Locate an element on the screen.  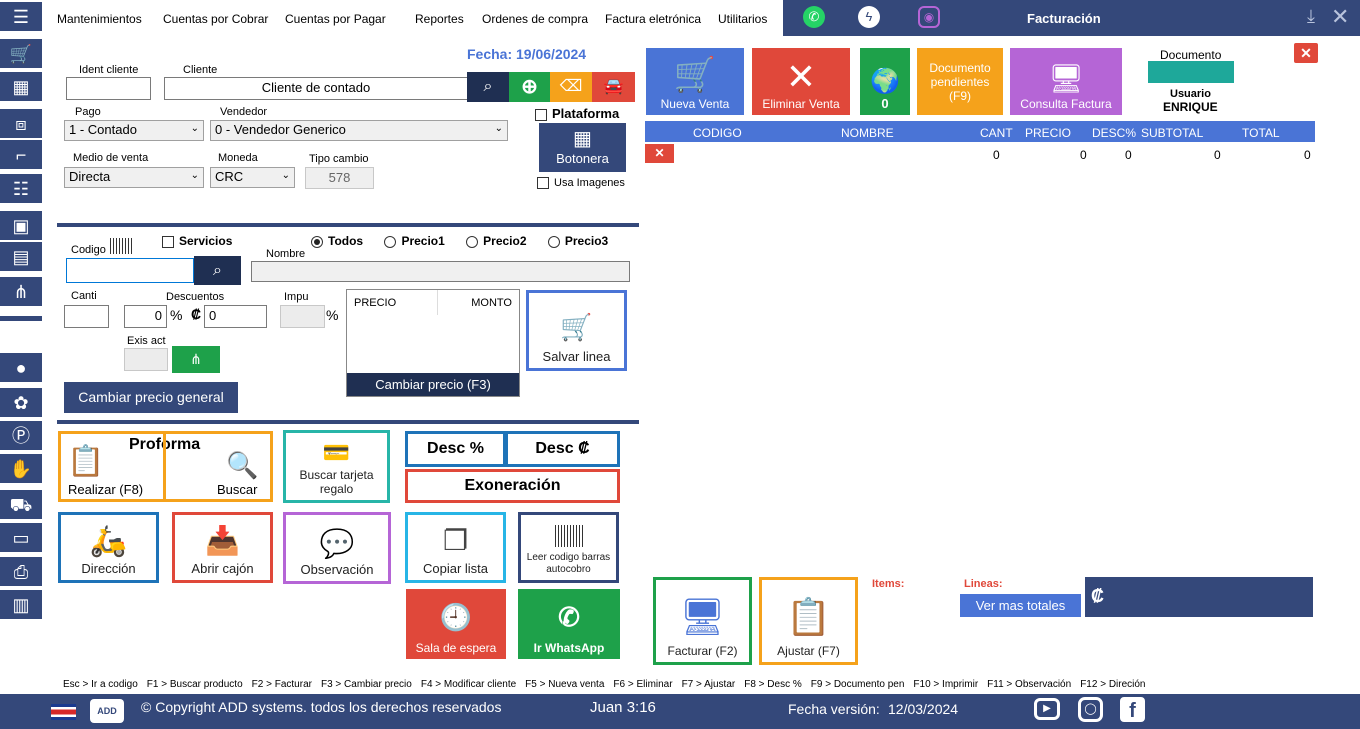
car-button: 🚘 is located at coordinates (613, 87).